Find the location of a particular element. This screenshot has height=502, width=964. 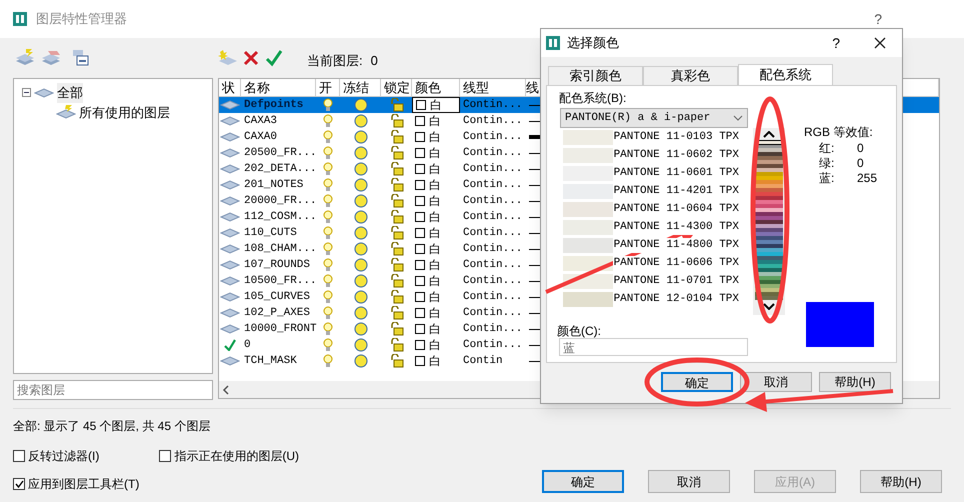

table-cell-text: 0 is located at coordinates (247, 345).